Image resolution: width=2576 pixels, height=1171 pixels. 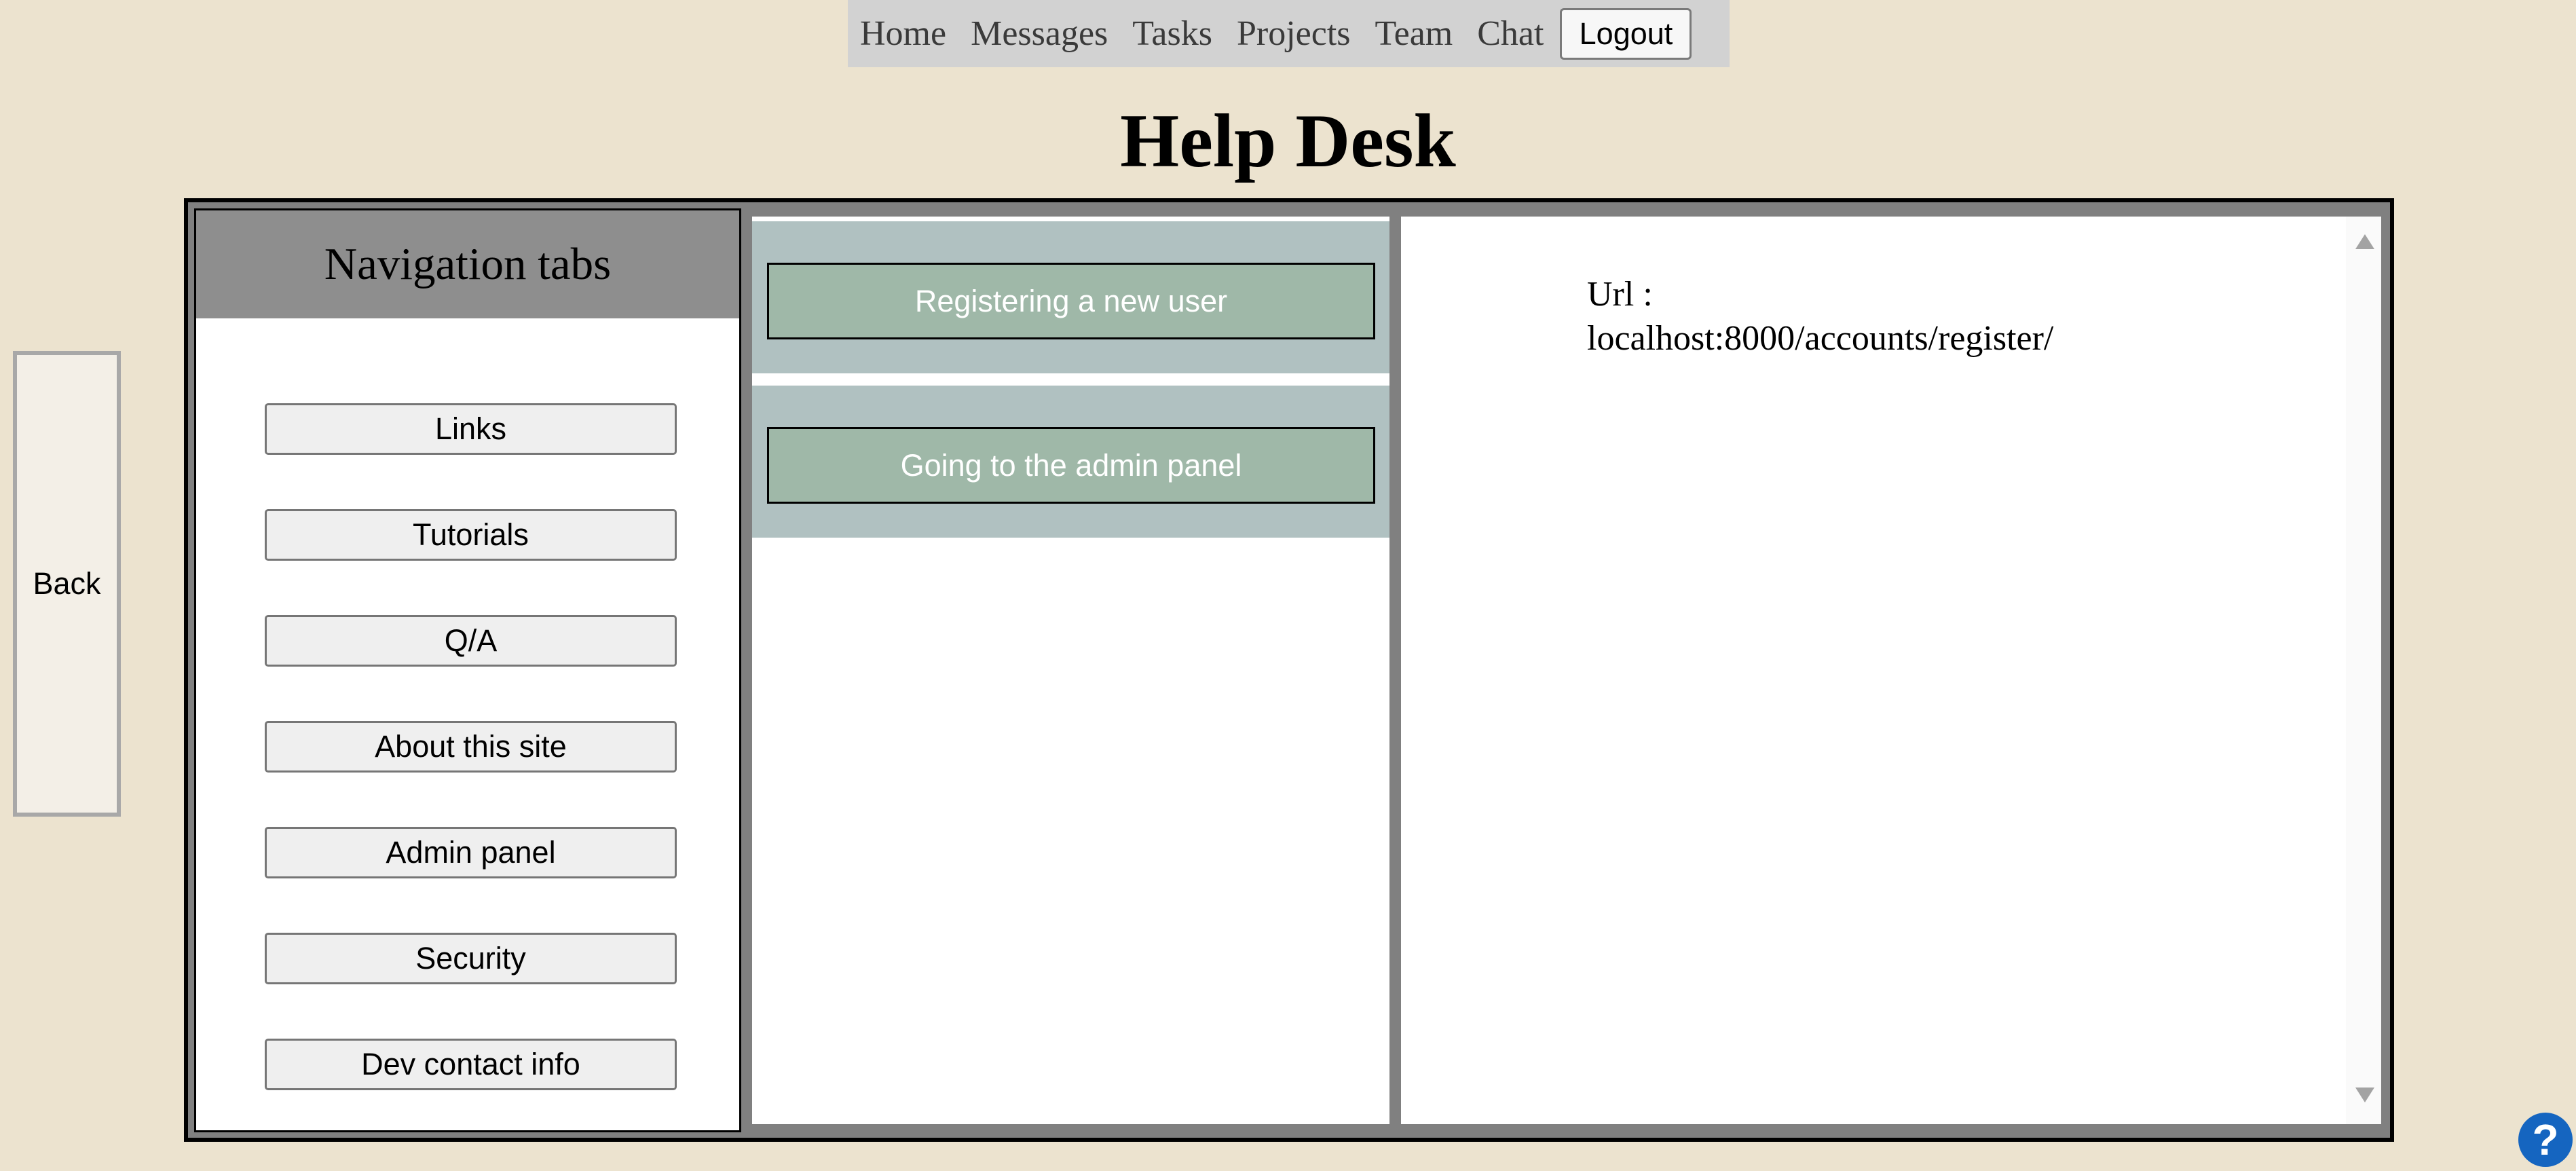 I want to click on nav-chat: Chat, so click(x=1511, y=34).